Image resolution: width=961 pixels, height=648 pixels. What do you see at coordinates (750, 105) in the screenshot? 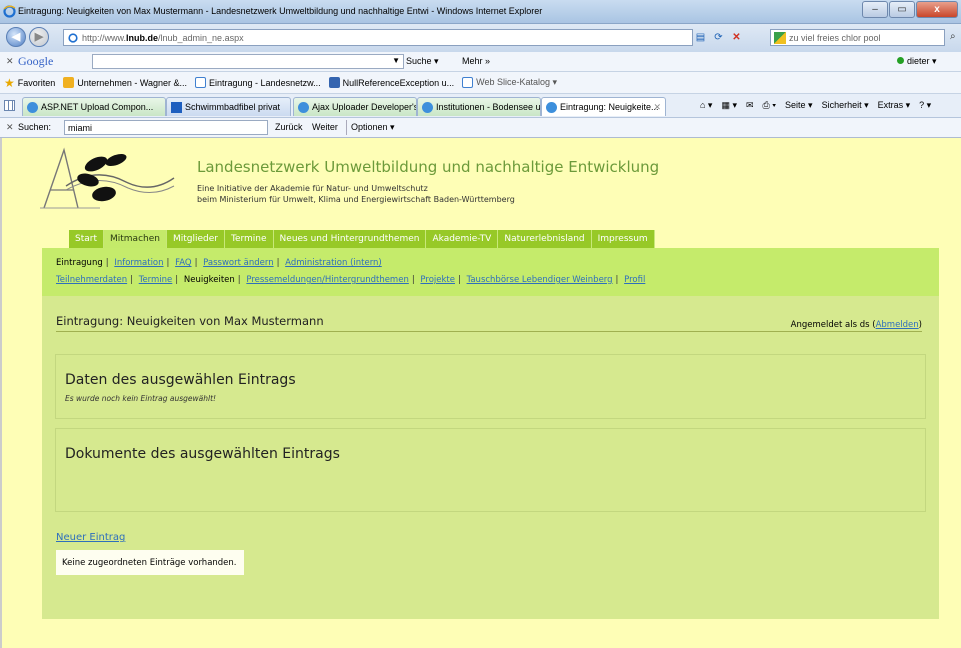
I see `mail-icon: ✉` at bounding box center [750, 105].